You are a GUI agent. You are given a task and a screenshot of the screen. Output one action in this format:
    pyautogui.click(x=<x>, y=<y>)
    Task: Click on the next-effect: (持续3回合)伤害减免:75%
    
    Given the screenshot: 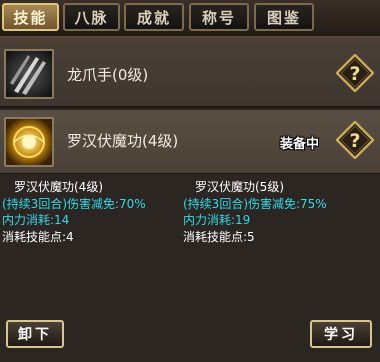 What is the action you would take?
    pyautogui.click(x=255, y=203)
    